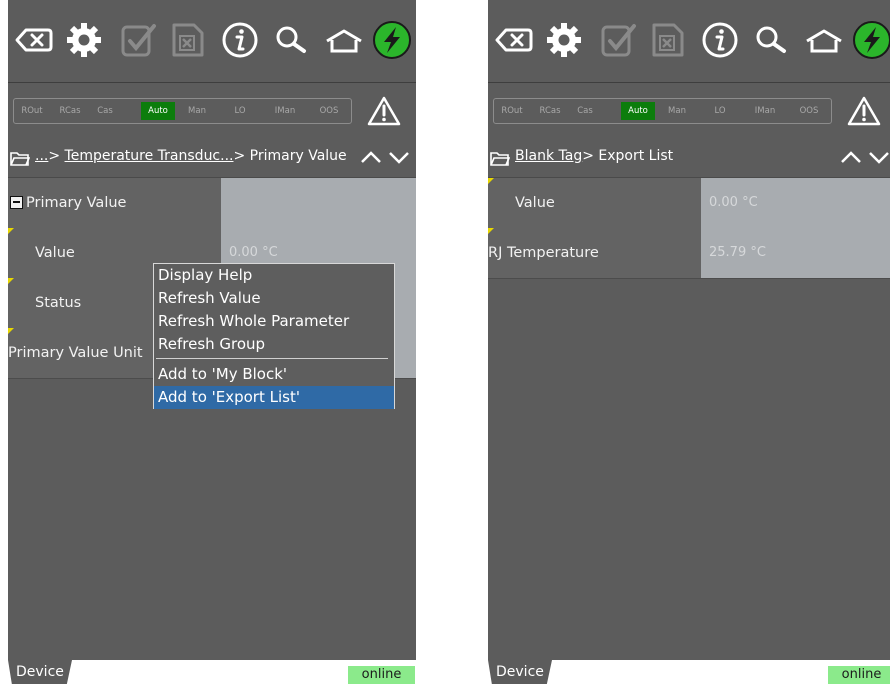  I want to click on param-value: 25.79 °C, so click(795, 253).